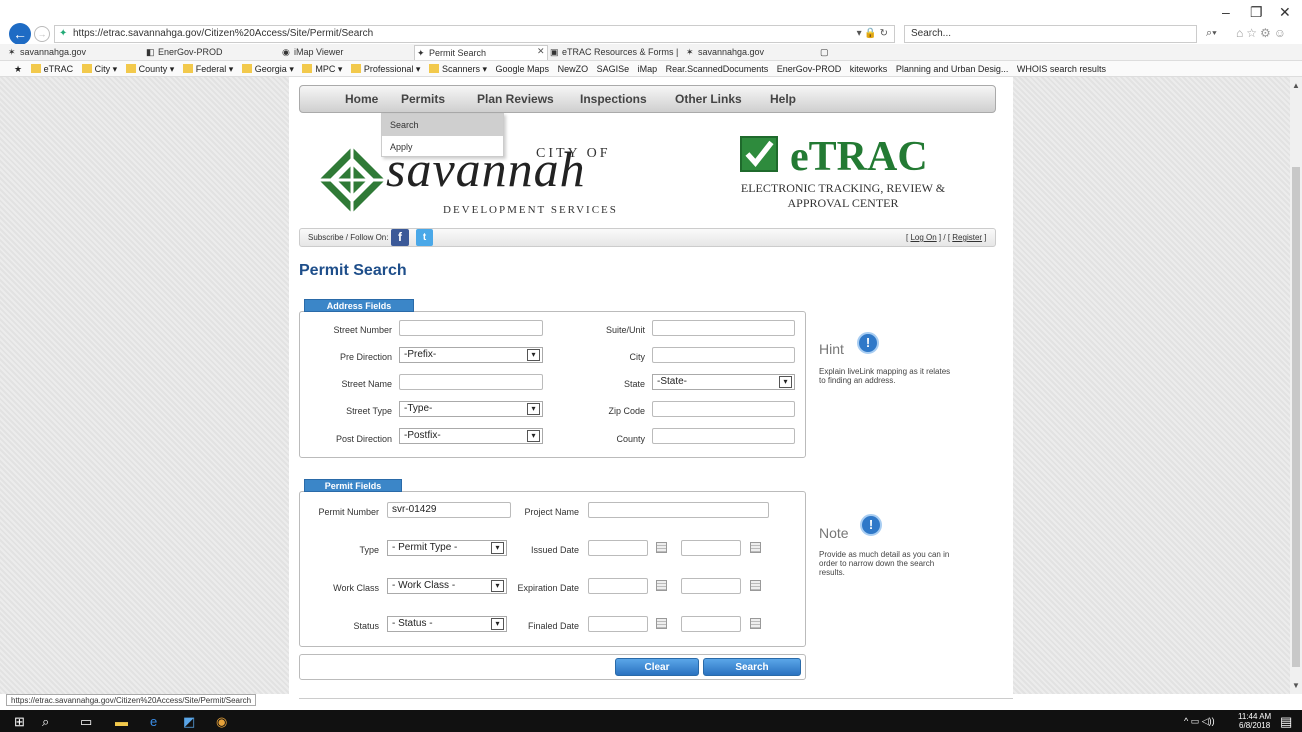 The width and height of the screenshot is (1302, 732). I want to click on search-icon: ⌕, so click(45, 722).